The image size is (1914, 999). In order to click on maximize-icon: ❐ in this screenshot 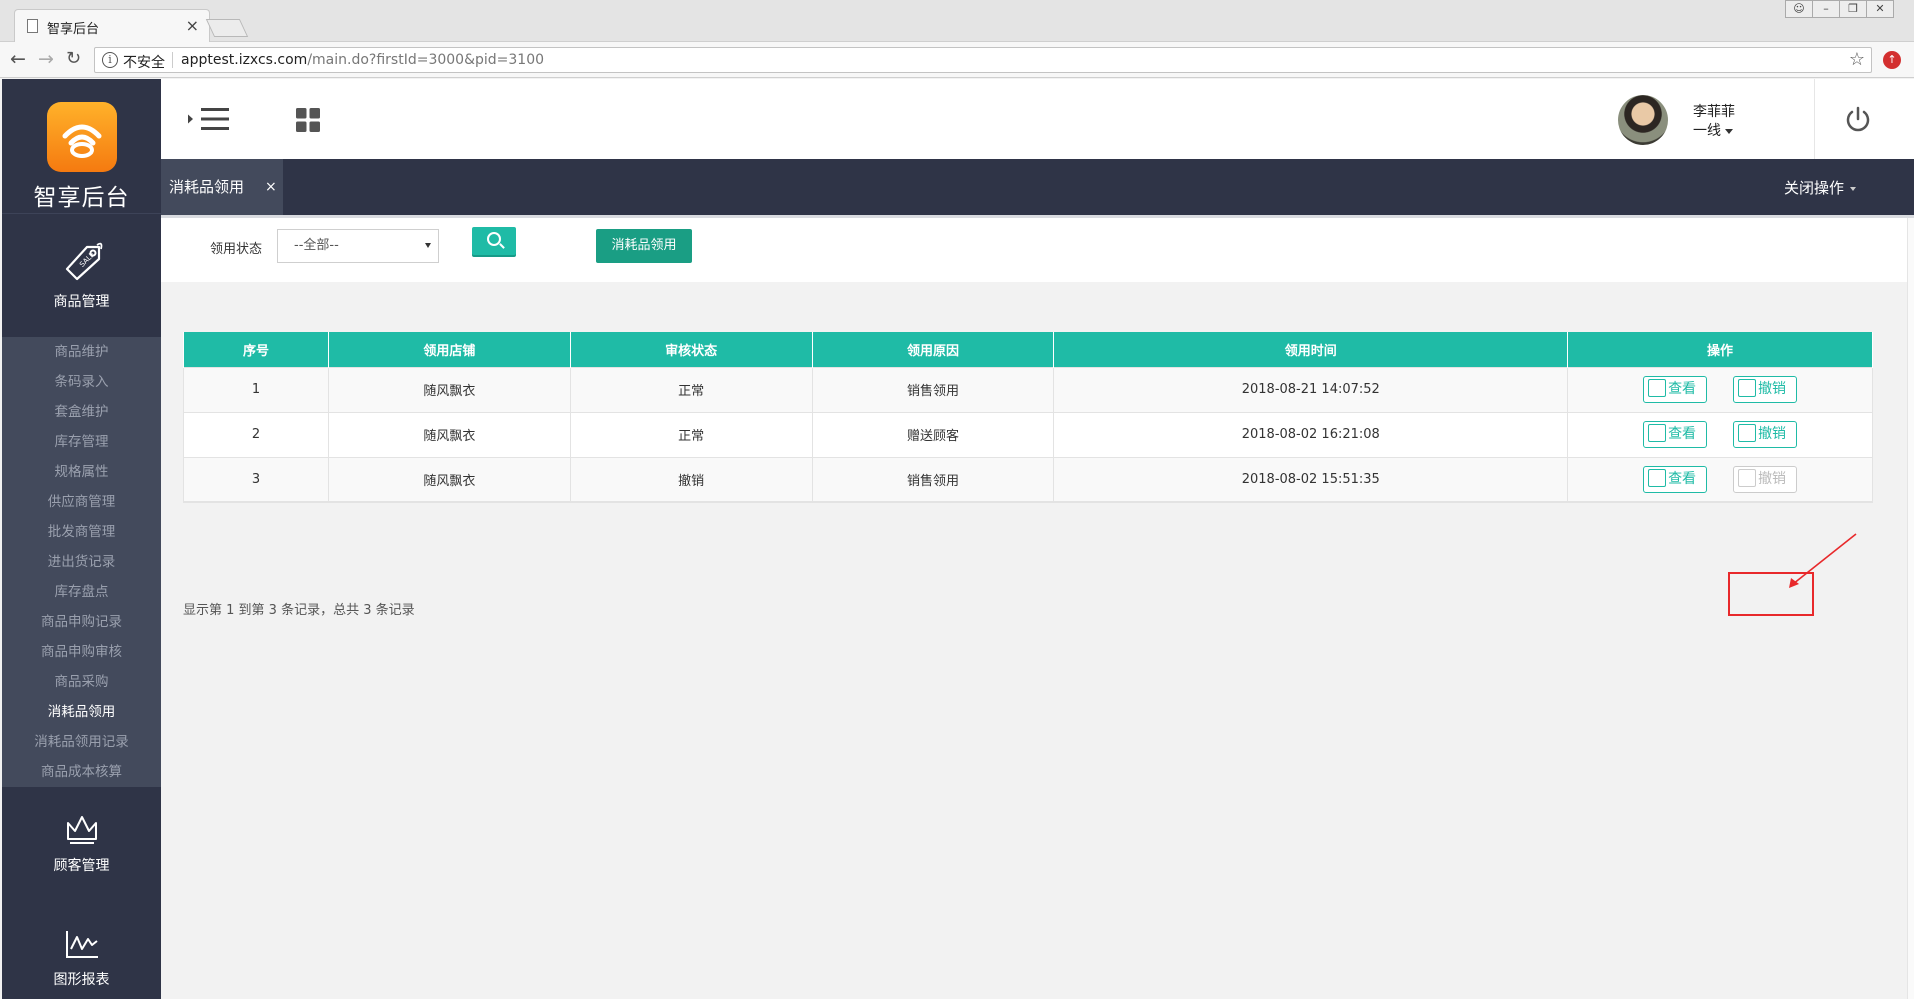, I will do `click(1853, 9)`.